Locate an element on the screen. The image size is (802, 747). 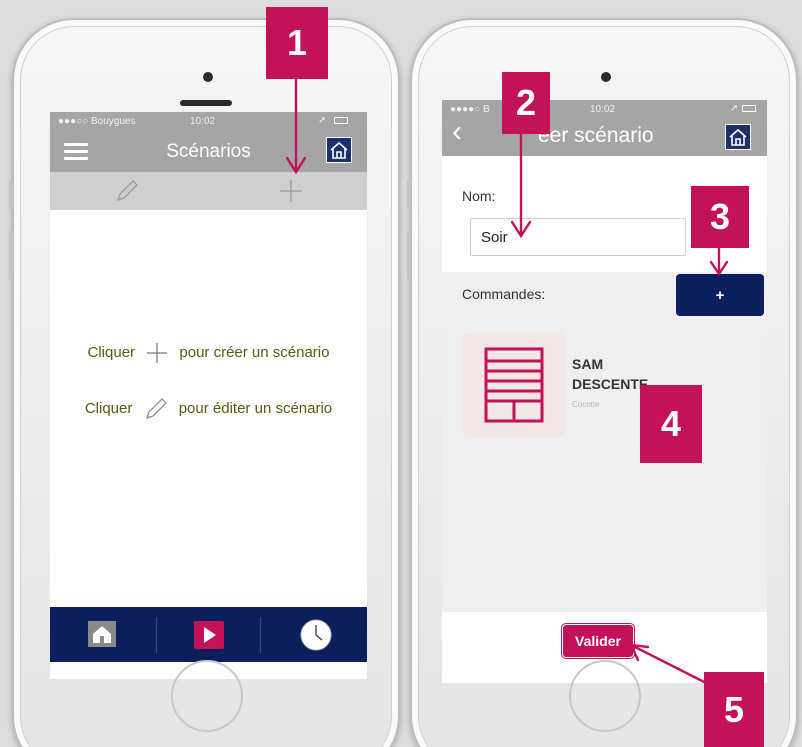
tab-scenarios is located at coordinates (208, 634).